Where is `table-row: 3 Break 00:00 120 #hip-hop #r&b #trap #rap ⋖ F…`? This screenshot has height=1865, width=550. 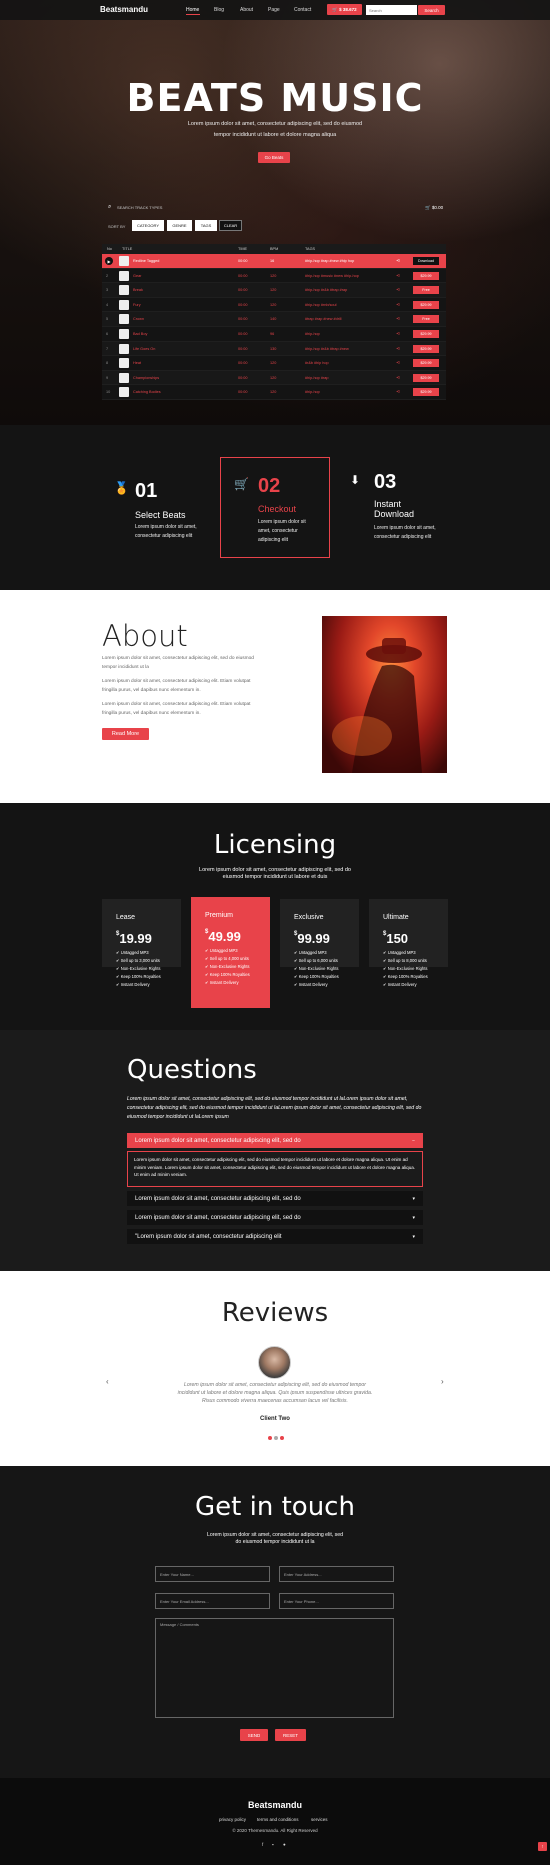
table-row: 3 Break 00:00 120 #hip-hop #r&b #trap #rap ⋖ F… is located at coordinates (274, 290).